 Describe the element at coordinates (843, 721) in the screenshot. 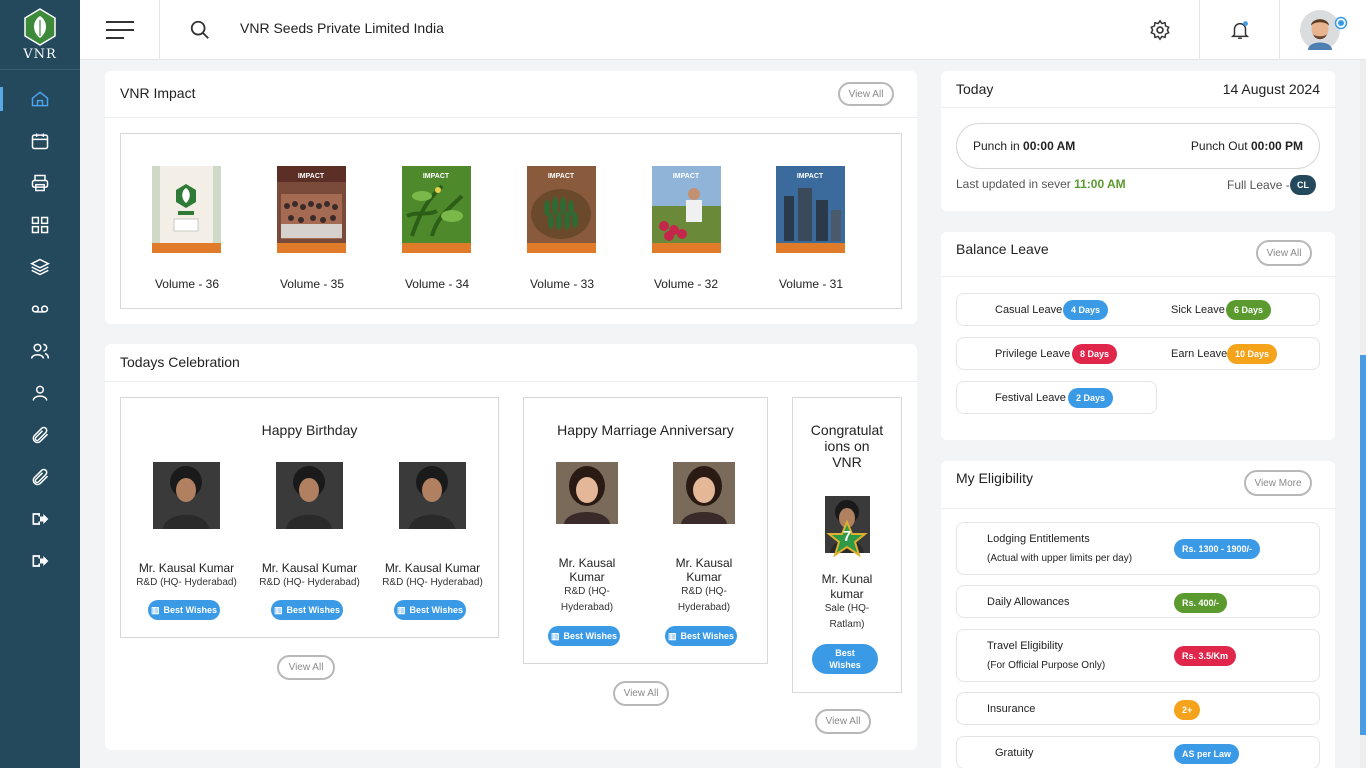

I see `congrats-view-all-button: View All` at that location.